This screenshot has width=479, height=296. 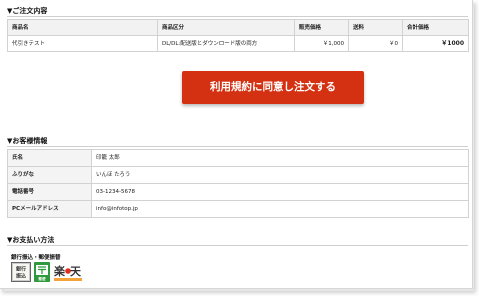 What do you see at coordinates (280, 175) in the screenshot?
I see `furigana-value: いんほ たろう` at bounding box center [280, 175].